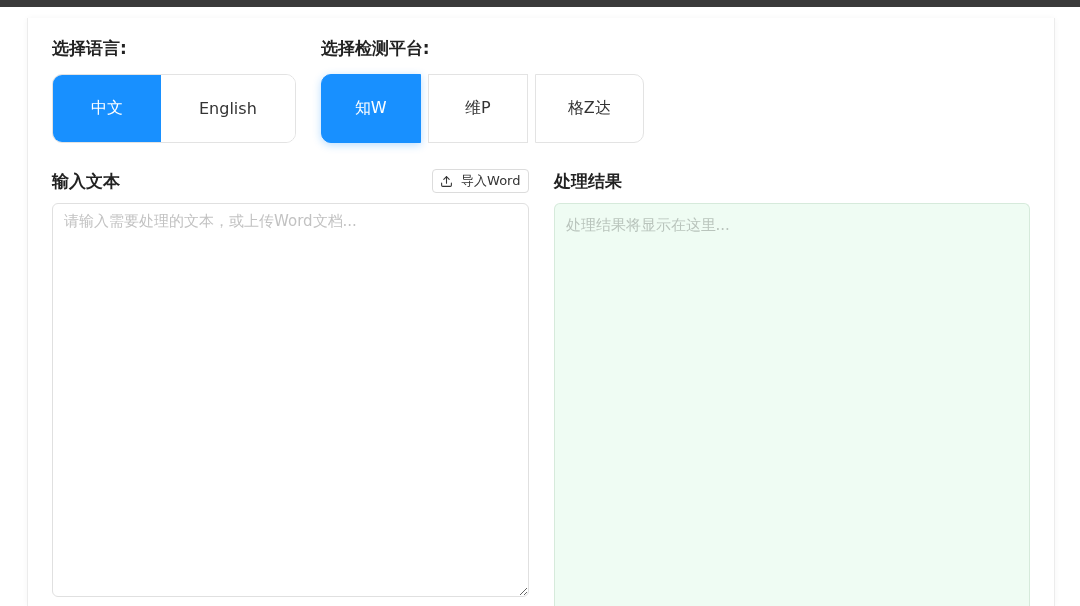 Image resolution: width=1080 pixels, height=606 pixels. What do you see at coordinates (589, 108) in the screenshot?
I see `platform-option-button: 格Z达` at bounding box center [589, 108].